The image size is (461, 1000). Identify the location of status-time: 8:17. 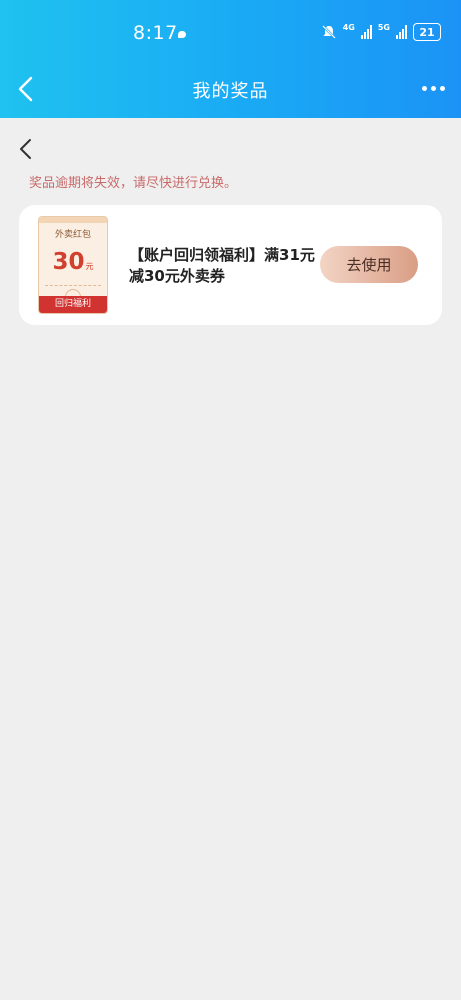
(155, 33).